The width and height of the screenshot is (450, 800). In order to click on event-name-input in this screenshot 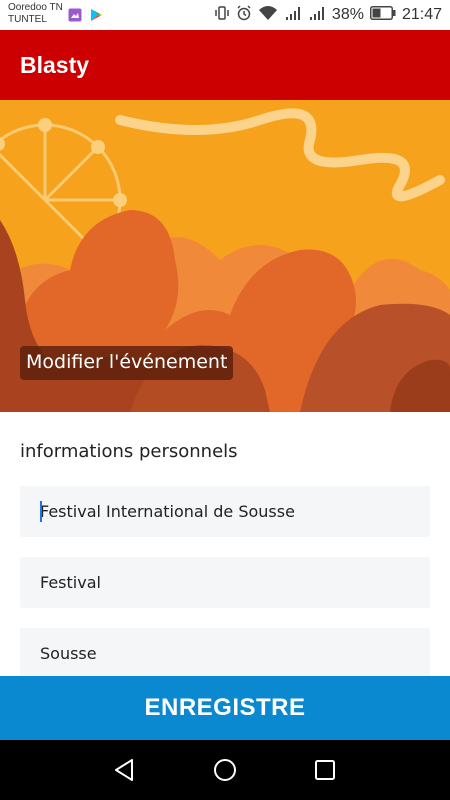, I will do `click(230, 511)`.